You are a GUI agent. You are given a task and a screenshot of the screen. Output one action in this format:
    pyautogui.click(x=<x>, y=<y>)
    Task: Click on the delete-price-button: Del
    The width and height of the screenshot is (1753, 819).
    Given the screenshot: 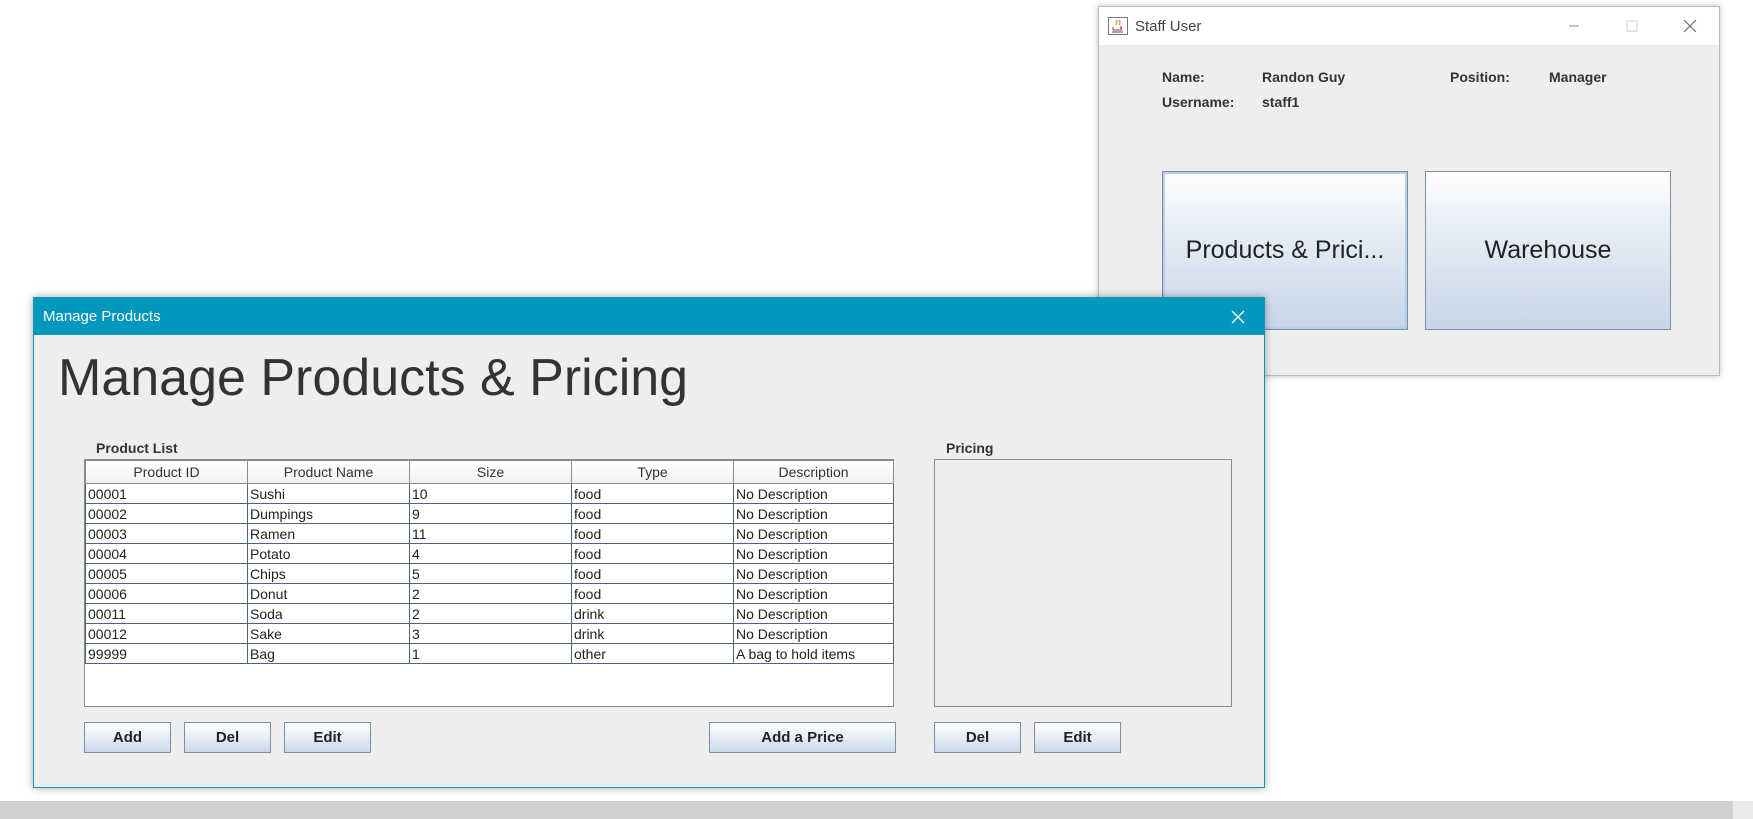 What is the action you would take?
    pyautogui.click(x=977, y=737)
    